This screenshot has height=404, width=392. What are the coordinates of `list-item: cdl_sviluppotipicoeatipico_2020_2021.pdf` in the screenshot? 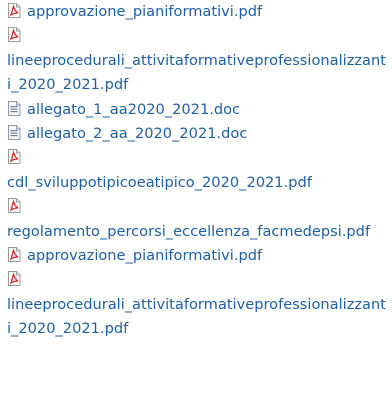 It's located at (197, 170).